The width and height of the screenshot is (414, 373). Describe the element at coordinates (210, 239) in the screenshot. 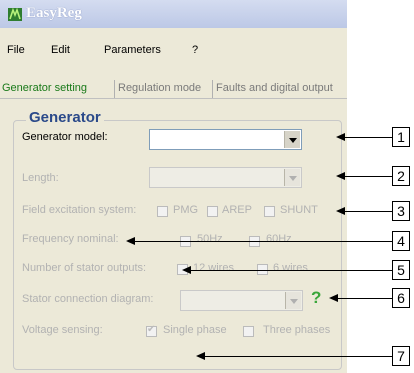

I see `freq-50hz-label: 50Hz` at that location.